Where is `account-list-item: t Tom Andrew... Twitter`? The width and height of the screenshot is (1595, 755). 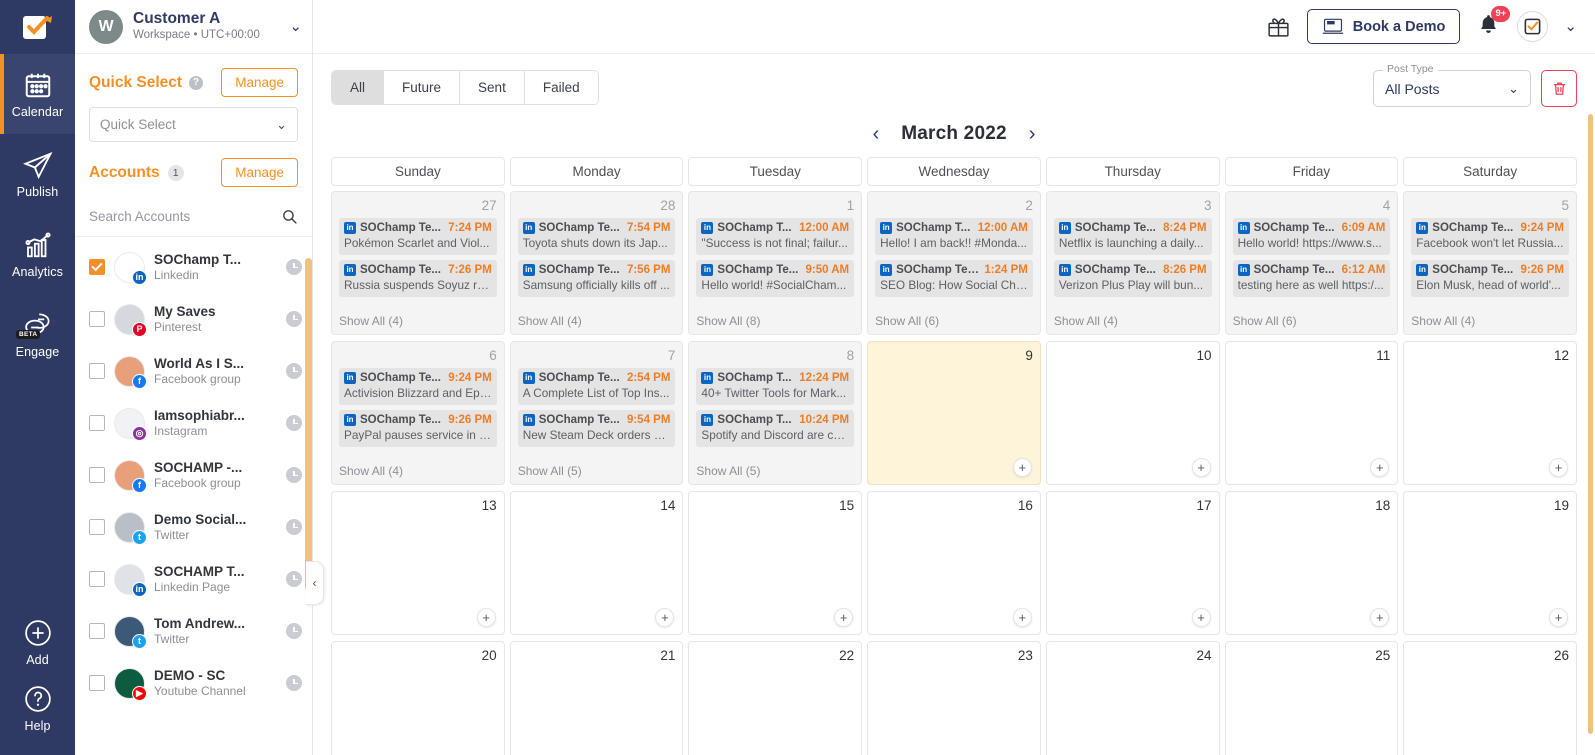
account-list-item: t Tom Andrew... Twitter is located at coordinates (193, 631).